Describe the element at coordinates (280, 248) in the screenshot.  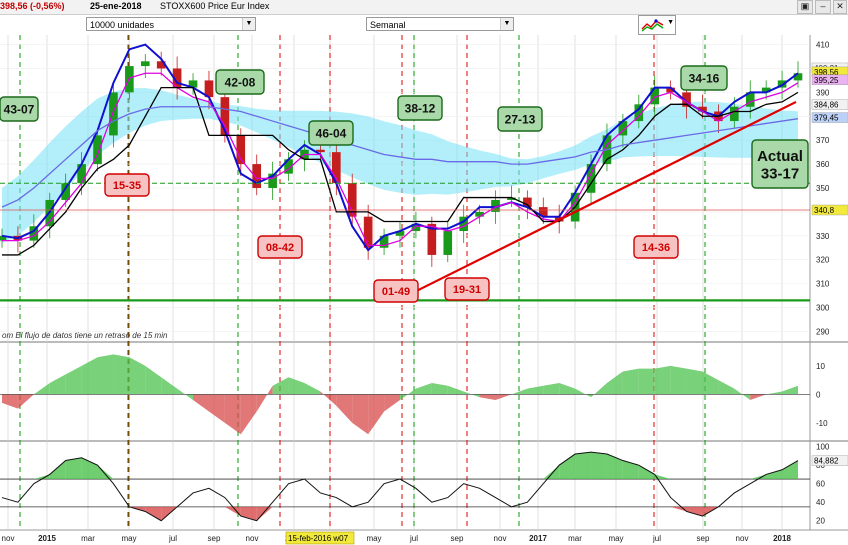
I see `cycle-count-label: 08-42` at that location.